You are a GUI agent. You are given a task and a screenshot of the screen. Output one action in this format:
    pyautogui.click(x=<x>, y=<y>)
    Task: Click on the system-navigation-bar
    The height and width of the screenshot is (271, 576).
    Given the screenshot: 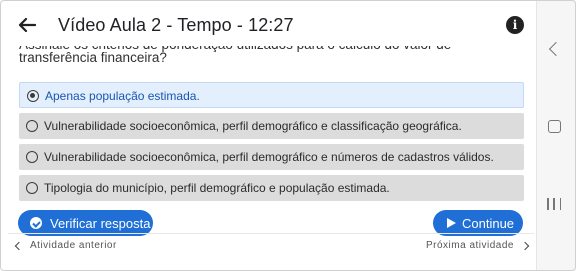 What is the action you would take?
    pyautogui.click(x=556, y=135)
    